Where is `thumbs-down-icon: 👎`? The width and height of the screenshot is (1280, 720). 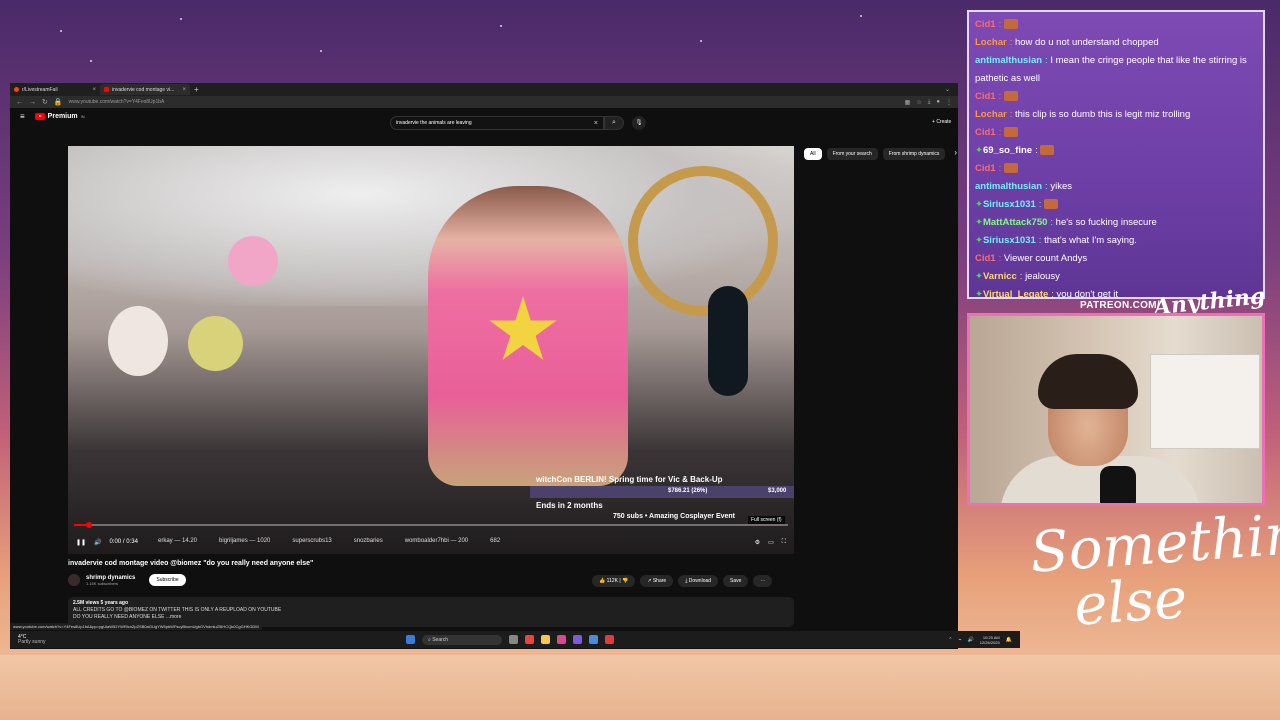 thumbs-down-icon: 👎 is located at coordinates (625, 581).